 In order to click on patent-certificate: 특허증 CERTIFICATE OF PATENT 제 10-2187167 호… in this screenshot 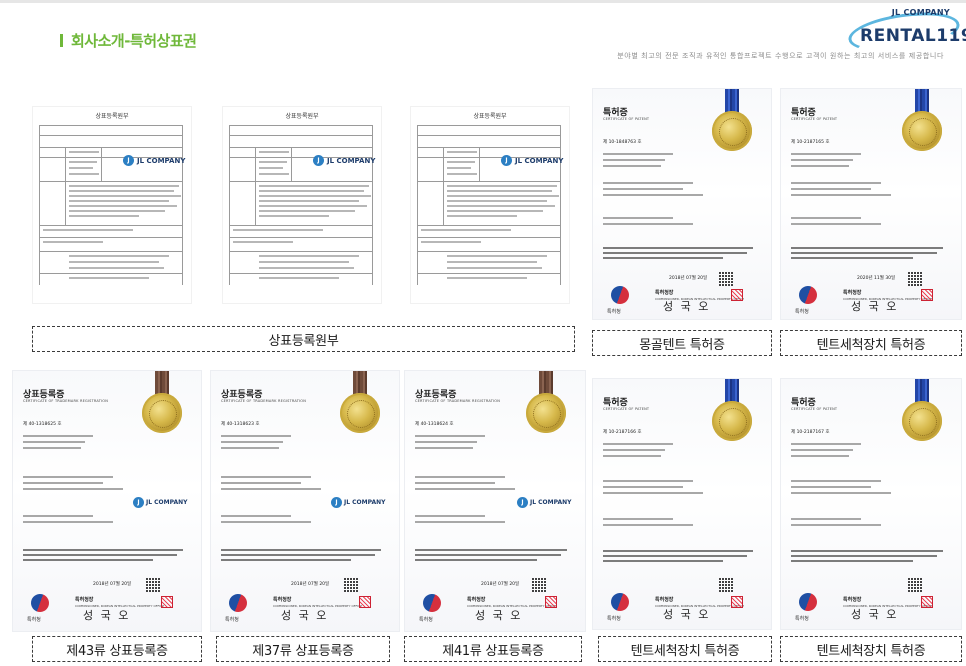, I will do `click(871, 504)`.